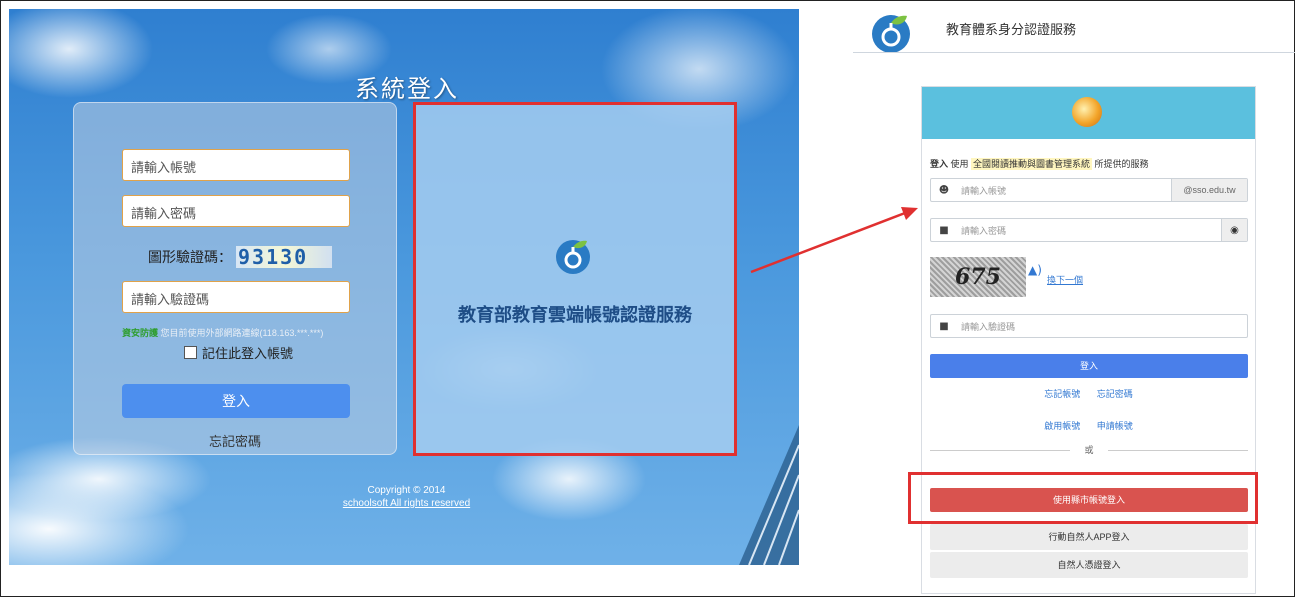 This screenshot has height=597, width=1295. I want to click on county-login-highlight, so click(1083, 498).